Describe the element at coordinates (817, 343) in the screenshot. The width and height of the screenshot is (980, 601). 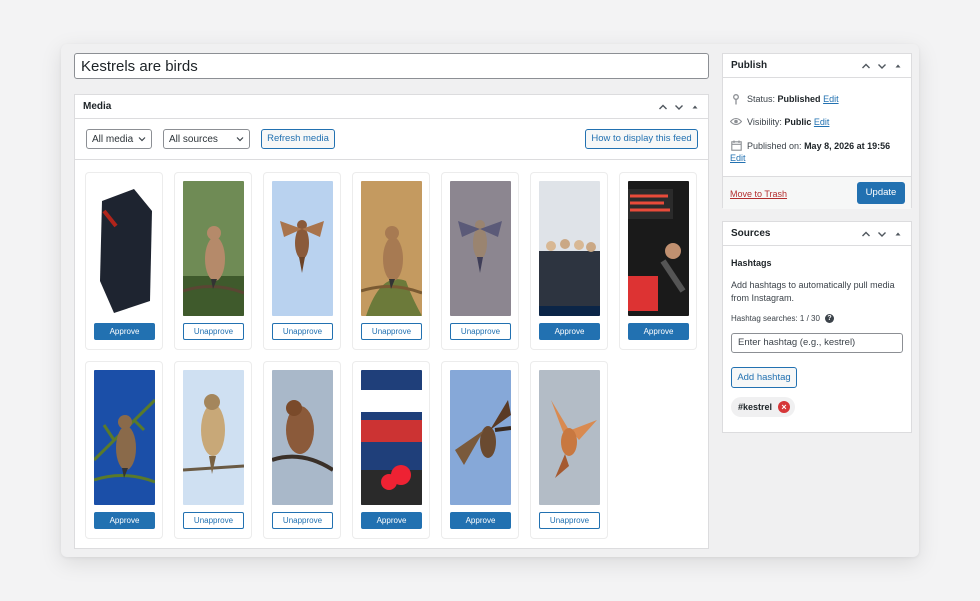
I see `hashtag-input: Enter hashtag (e.g., kestrel)` at that location.